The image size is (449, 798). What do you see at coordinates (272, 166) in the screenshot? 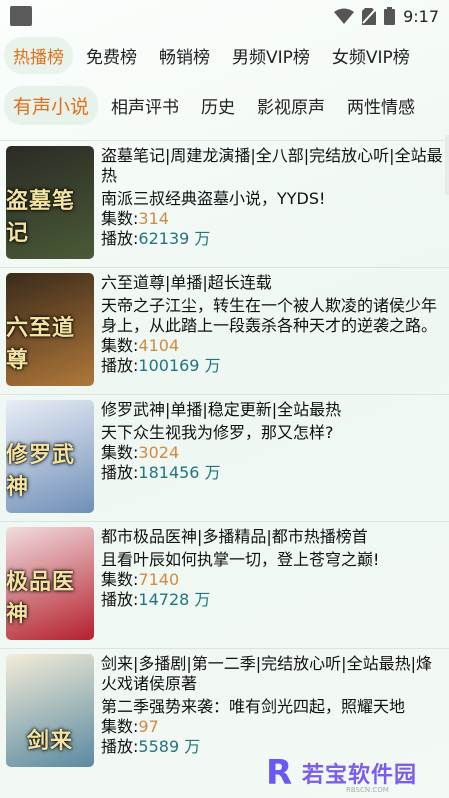
I see `book-title: 盗墓笔记|周建龙演播|全八部|完结放心听|全站最热` at bounding box center [272, 166].